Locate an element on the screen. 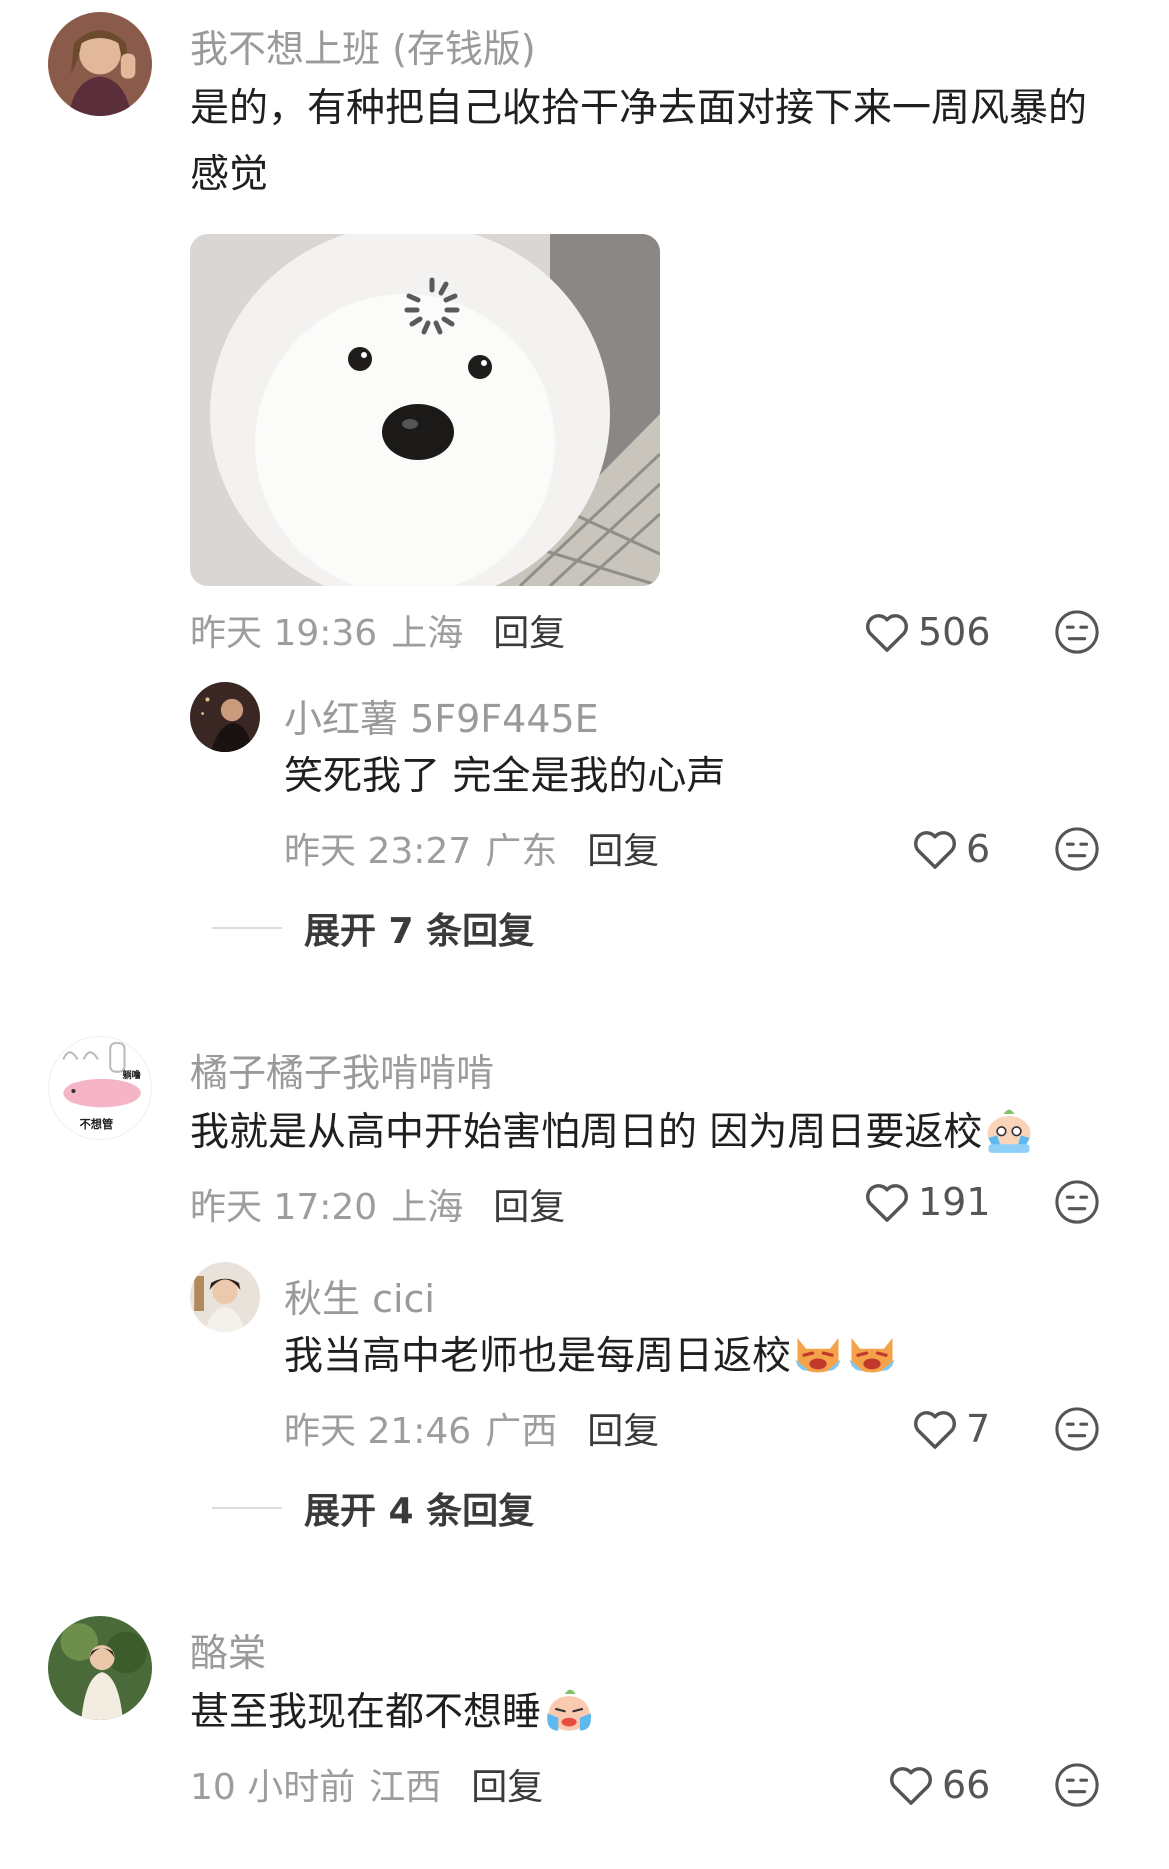 Image resolution: width=1169 pixels, height=1869 pixels. like-button: 7 is located at coordinates (951, 1429).